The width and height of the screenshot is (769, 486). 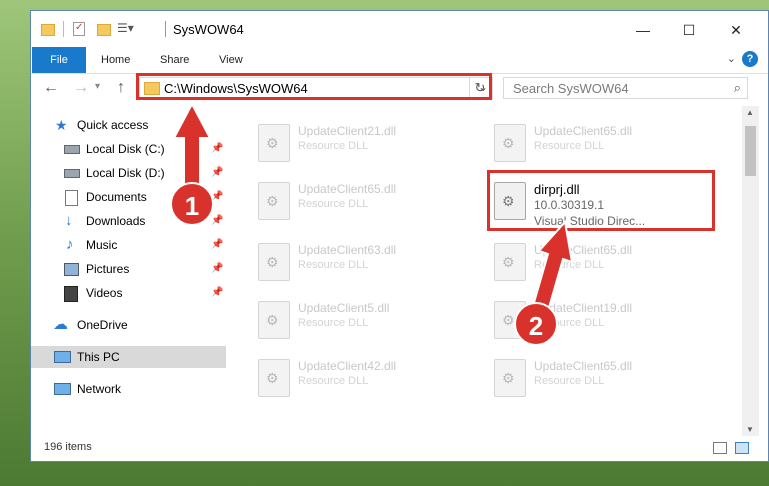 What do you see at coordinates (192, 146) in the screenshot?
I see `up-arrow-annotation` at bounding box center [192, 146].